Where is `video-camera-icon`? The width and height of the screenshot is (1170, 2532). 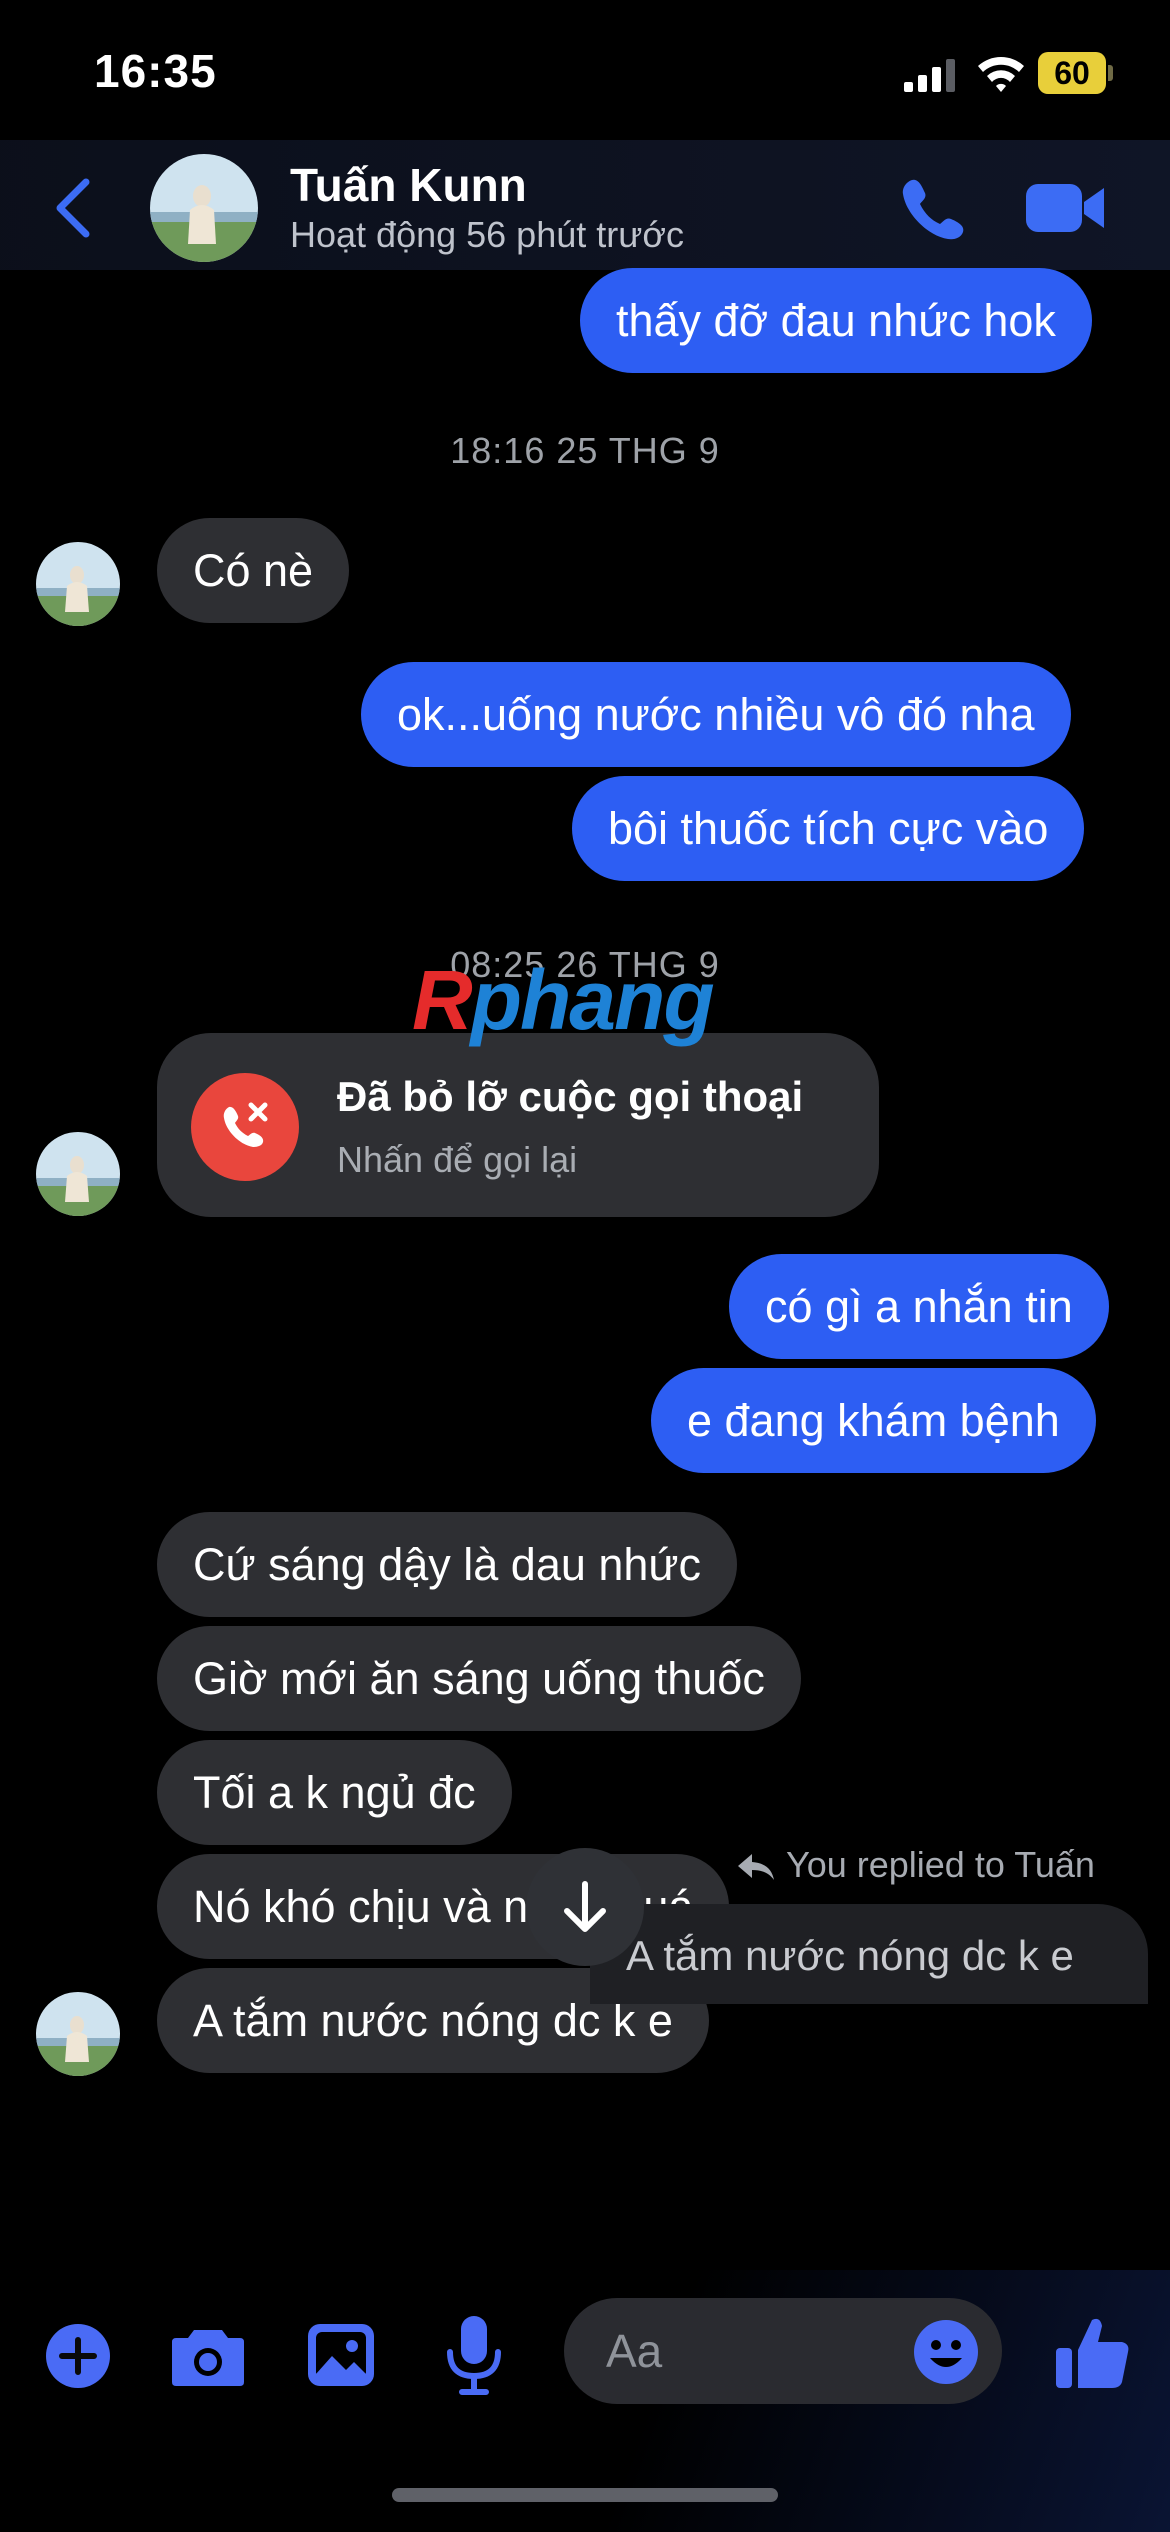
video-camera-icon is located at coordinates (1065, 208).